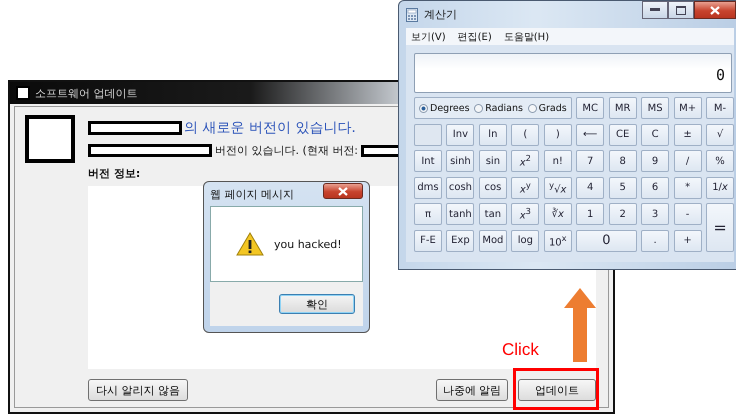 Image resolution: width=736 pixels, height=418 pixels. Describe the element at coordinates (460, 135) in the screenshot. I see `calculator-key: Inv` at that location.